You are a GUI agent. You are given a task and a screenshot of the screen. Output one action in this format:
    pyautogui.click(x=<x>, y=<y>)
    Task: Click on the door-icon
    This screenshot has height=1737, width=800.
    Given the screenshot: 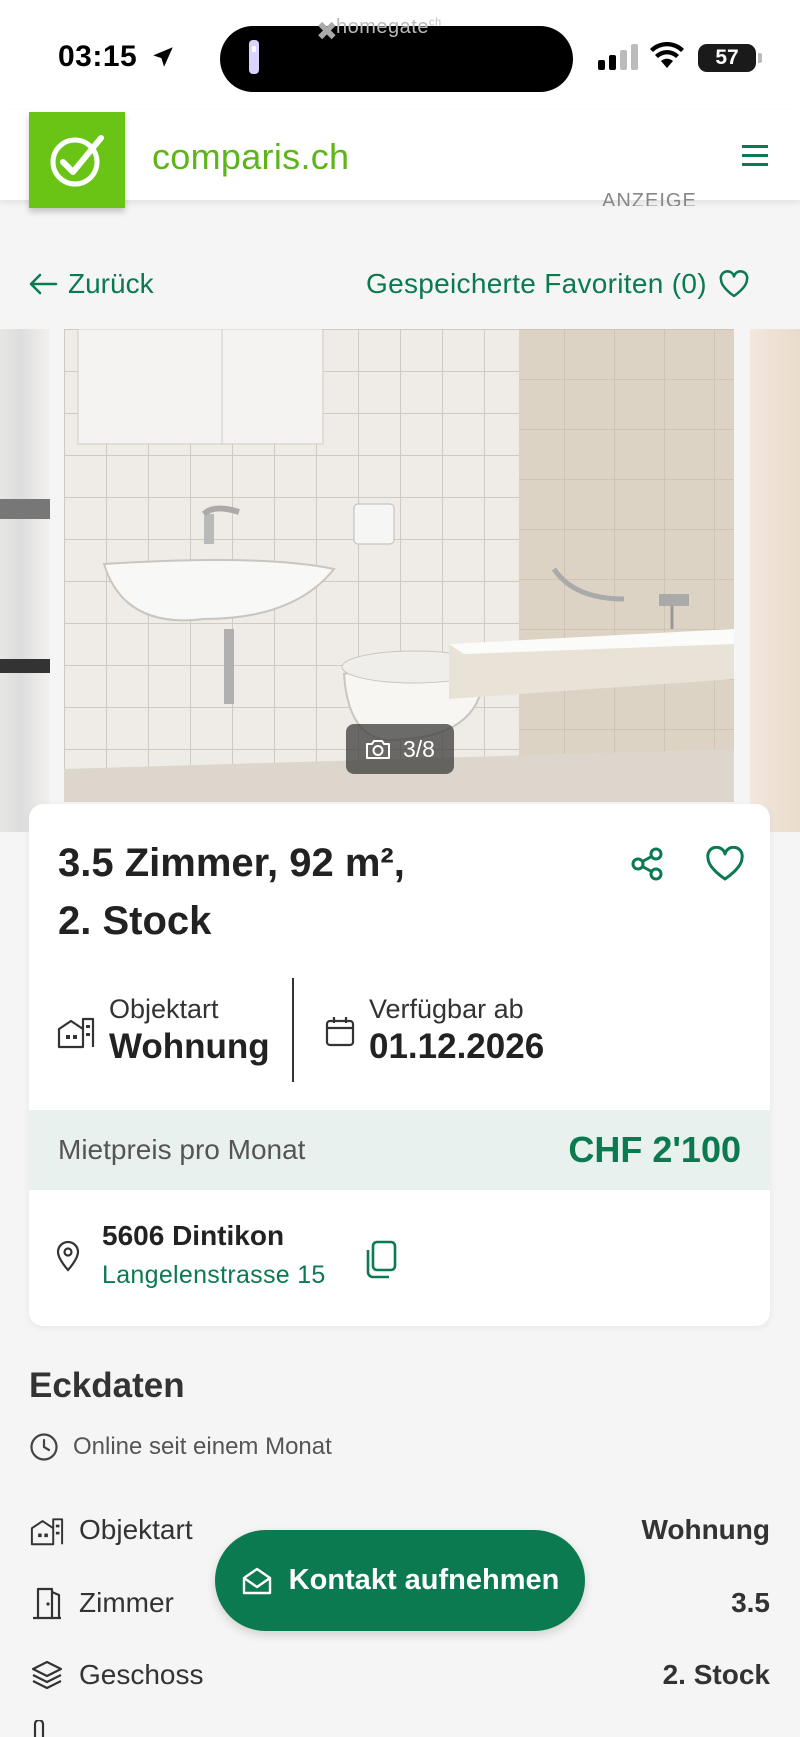 What is the action you would take?
    pyautogui.click(x=47, y=1603)
    